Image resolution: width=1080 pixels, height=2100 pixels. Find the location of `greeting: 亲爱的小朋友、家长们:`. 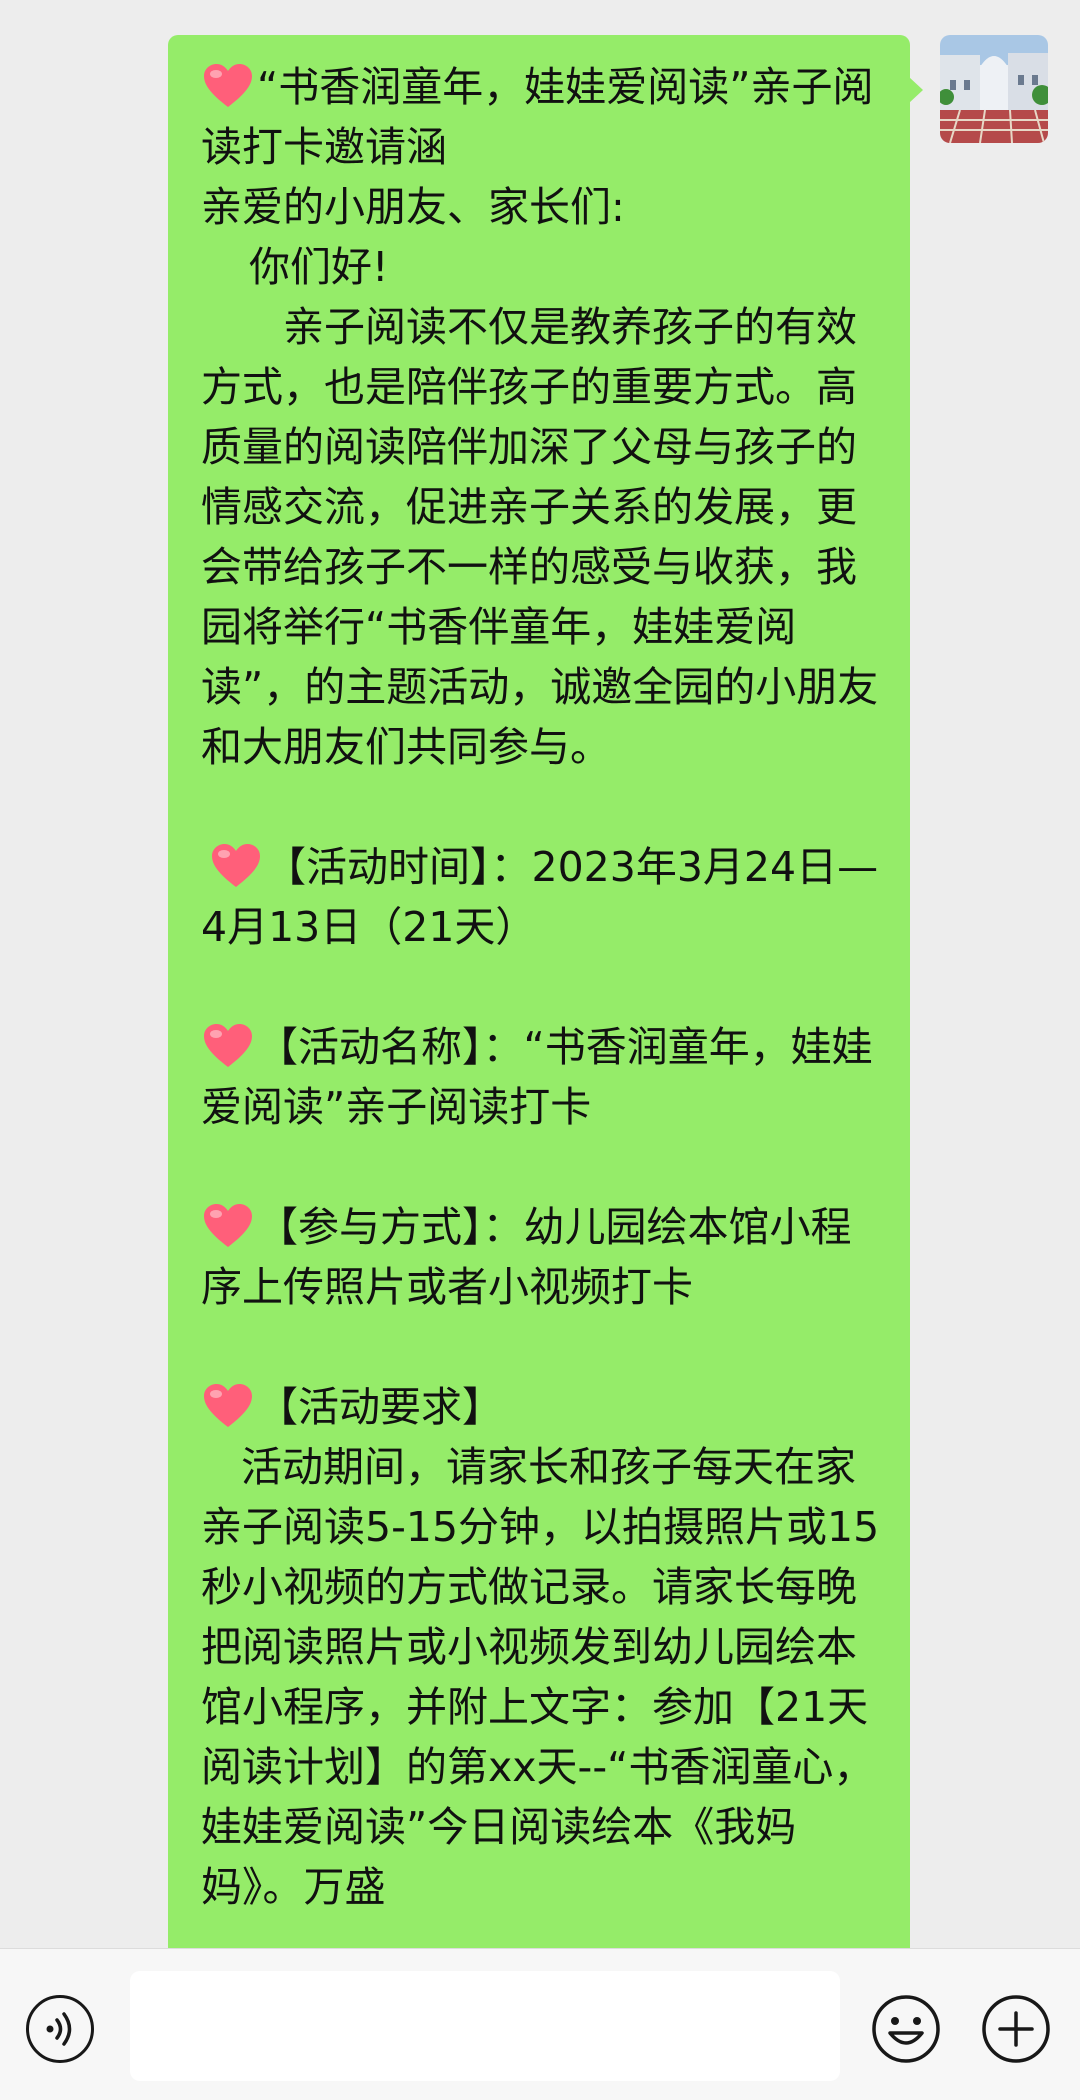

greeting: 亲爱的小朋友、家长们: is located at coordinates (413, 207).